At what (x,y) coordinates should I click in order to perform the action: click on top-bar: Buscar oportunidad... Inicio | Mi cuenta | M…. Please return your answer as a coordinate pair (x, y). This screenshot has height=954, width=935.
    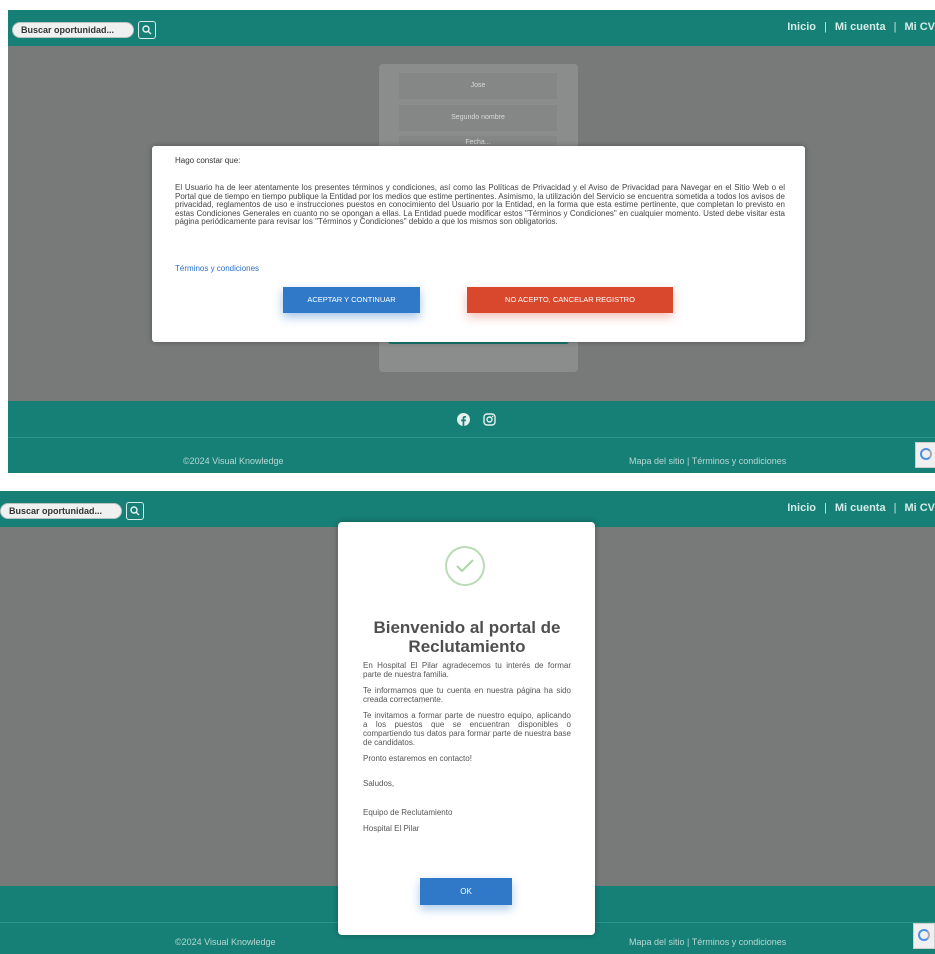
    Looking at the image, I should click on (471, 28).